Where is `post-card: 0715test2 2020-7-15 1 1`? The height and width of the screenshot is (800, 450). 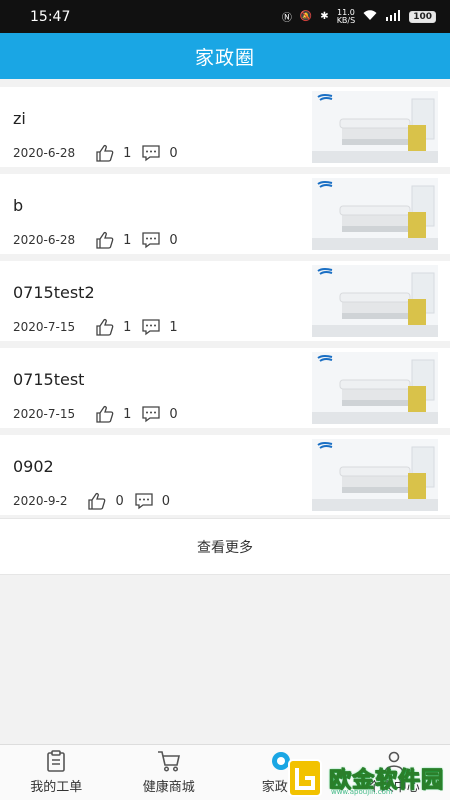
post-card: 0715test2 2020-7-15 1 1 is located at coordinates (225, 301).